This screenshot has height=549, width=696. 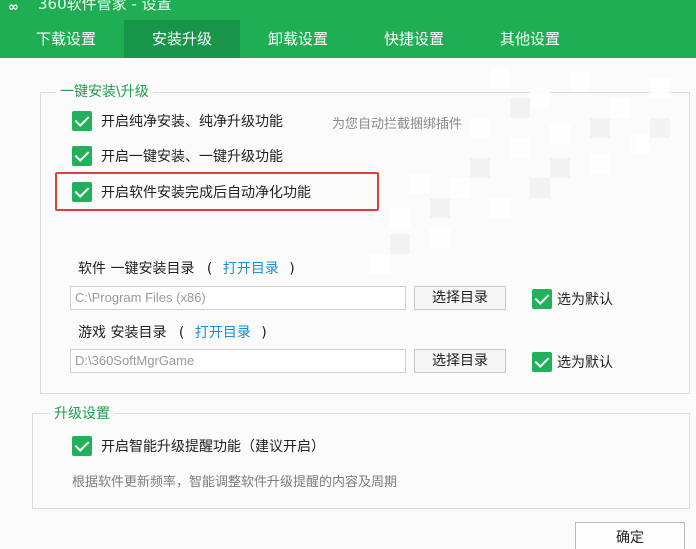 What do you see at coordinates (292, 269) in the screenshot?
I see `software-dir-paren-close: )` at bounding box center [292, 269].